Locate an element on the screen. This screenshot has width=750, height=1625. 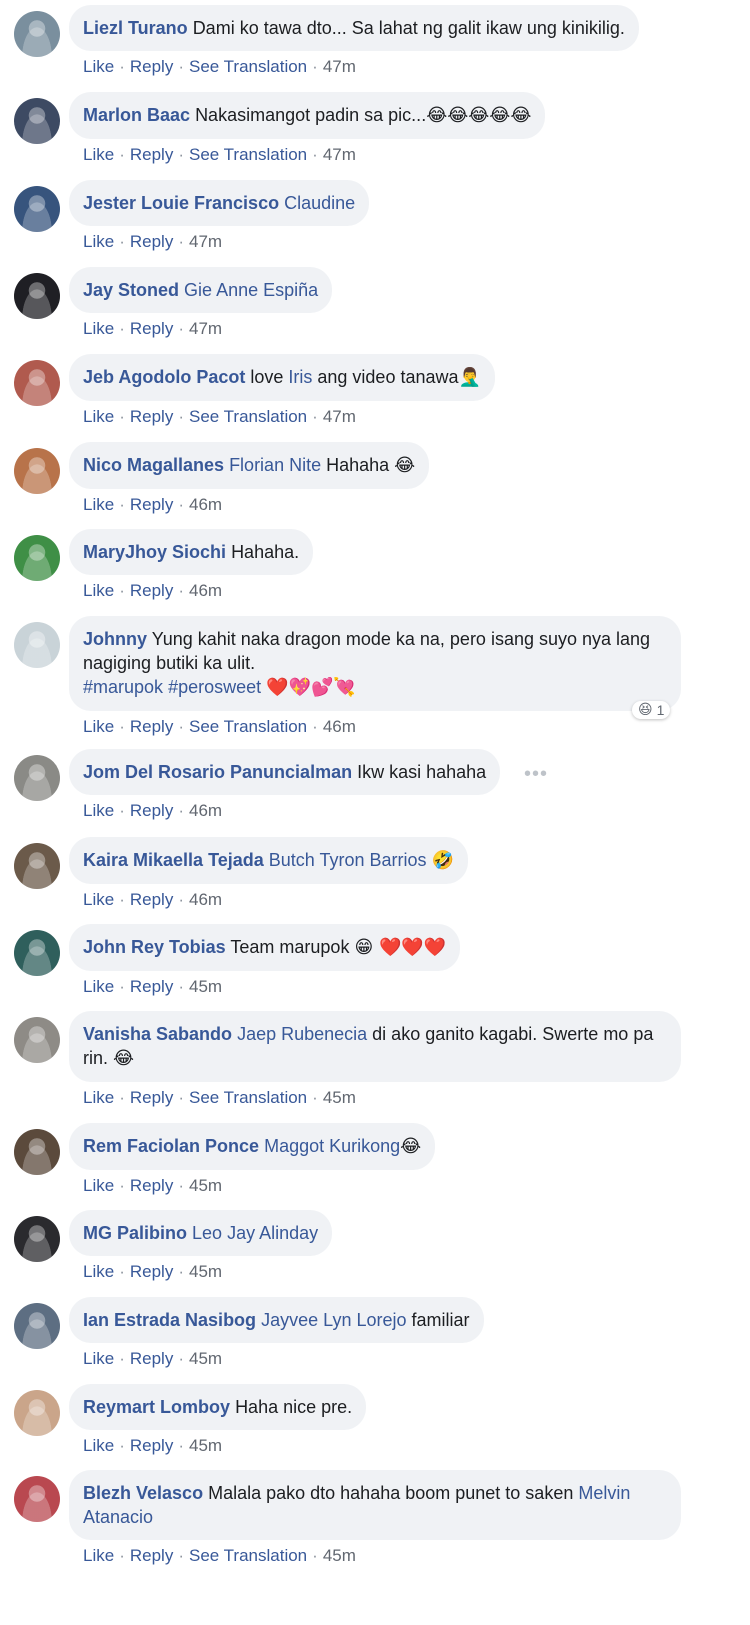
comment-author-link: MG Palibino is located at coordinates (135, 1233).